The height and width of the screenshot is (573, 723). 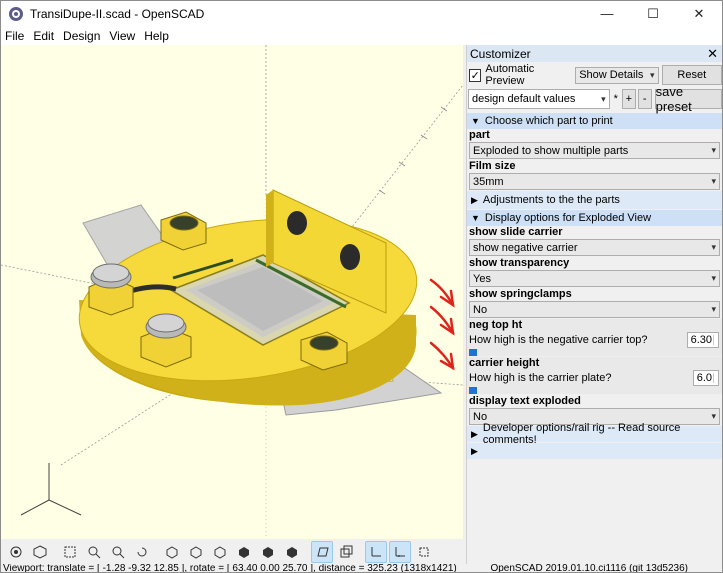 What do you see at coordinates (520, 294) in the screenshot?
I see `show-springclamps-label: show springclamps` at bounding box center [520, 294].